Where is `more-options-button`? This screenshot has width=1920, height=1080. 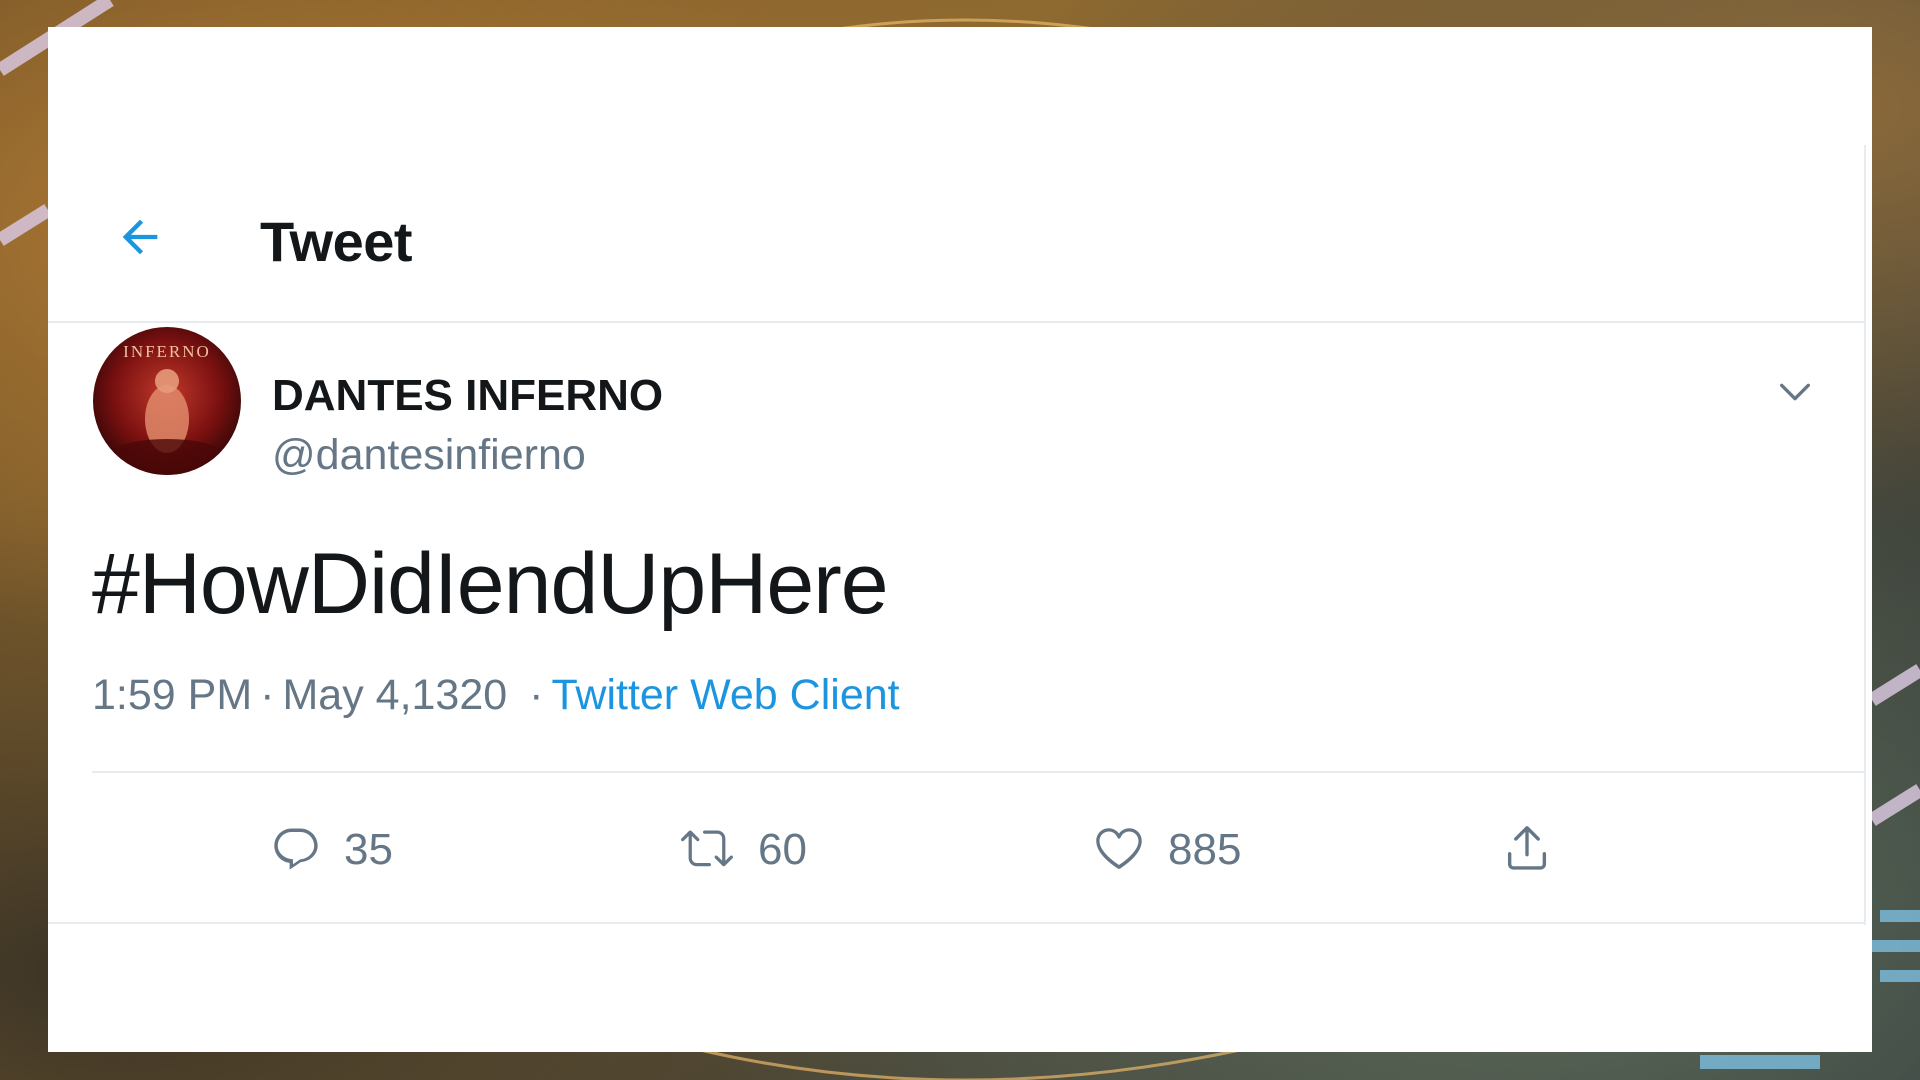
more-options-button is located at coordinates (1795, 394).